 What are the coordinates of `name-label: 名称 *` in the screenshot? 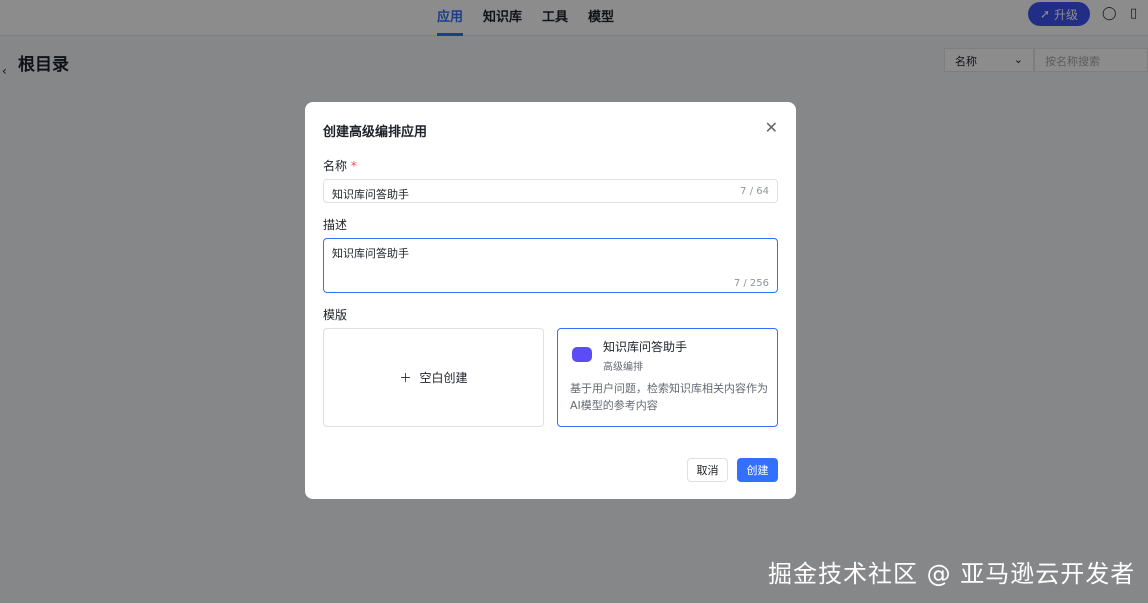 It's located at (340, 166).